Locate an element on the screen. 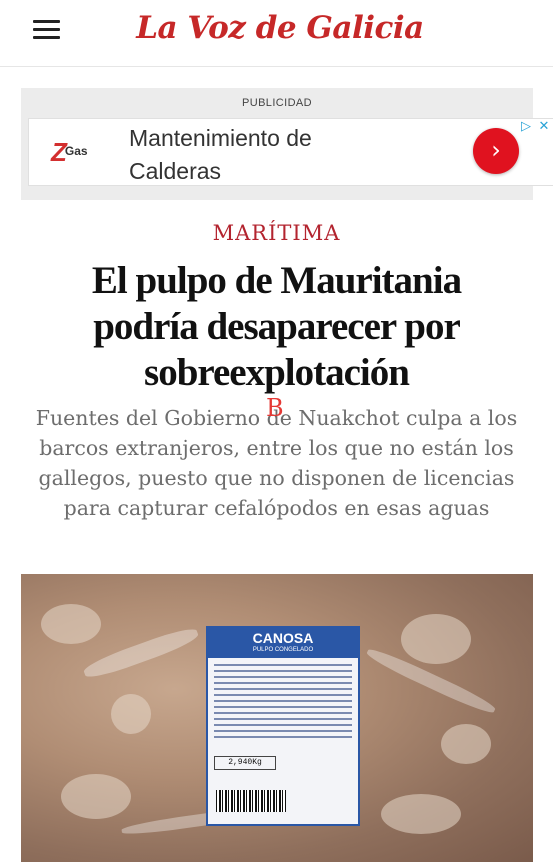 This screenshot has width=553, height=866. ad-choices: ▷ ✕ is located at coordinates (535, 128).